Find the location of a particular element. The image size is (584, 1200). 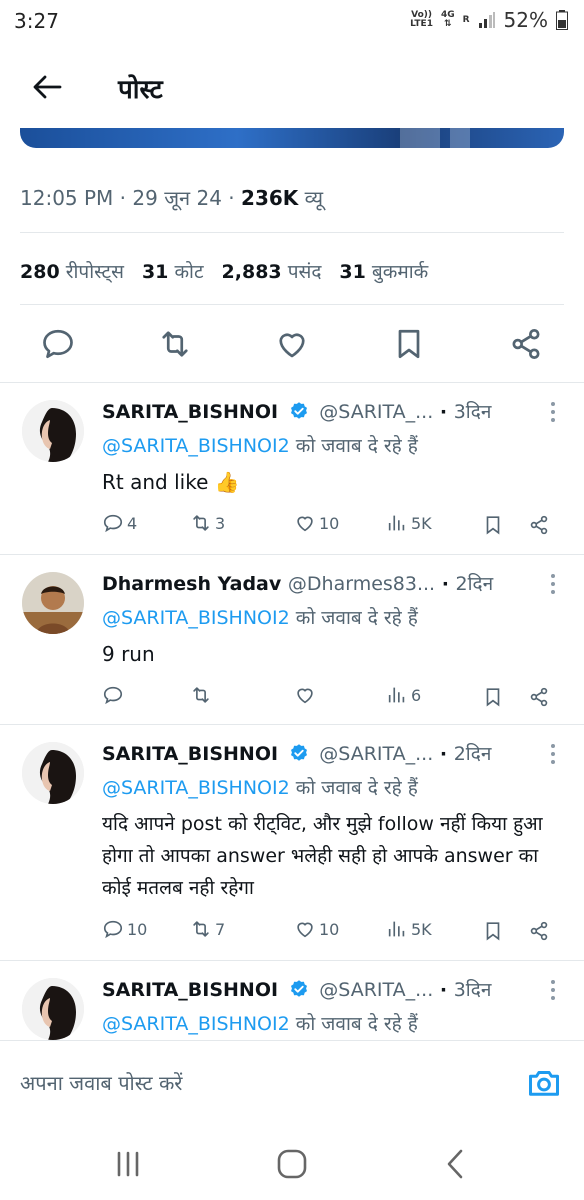

post-date: 29 जून 24 is located at coordinates (177, 198).